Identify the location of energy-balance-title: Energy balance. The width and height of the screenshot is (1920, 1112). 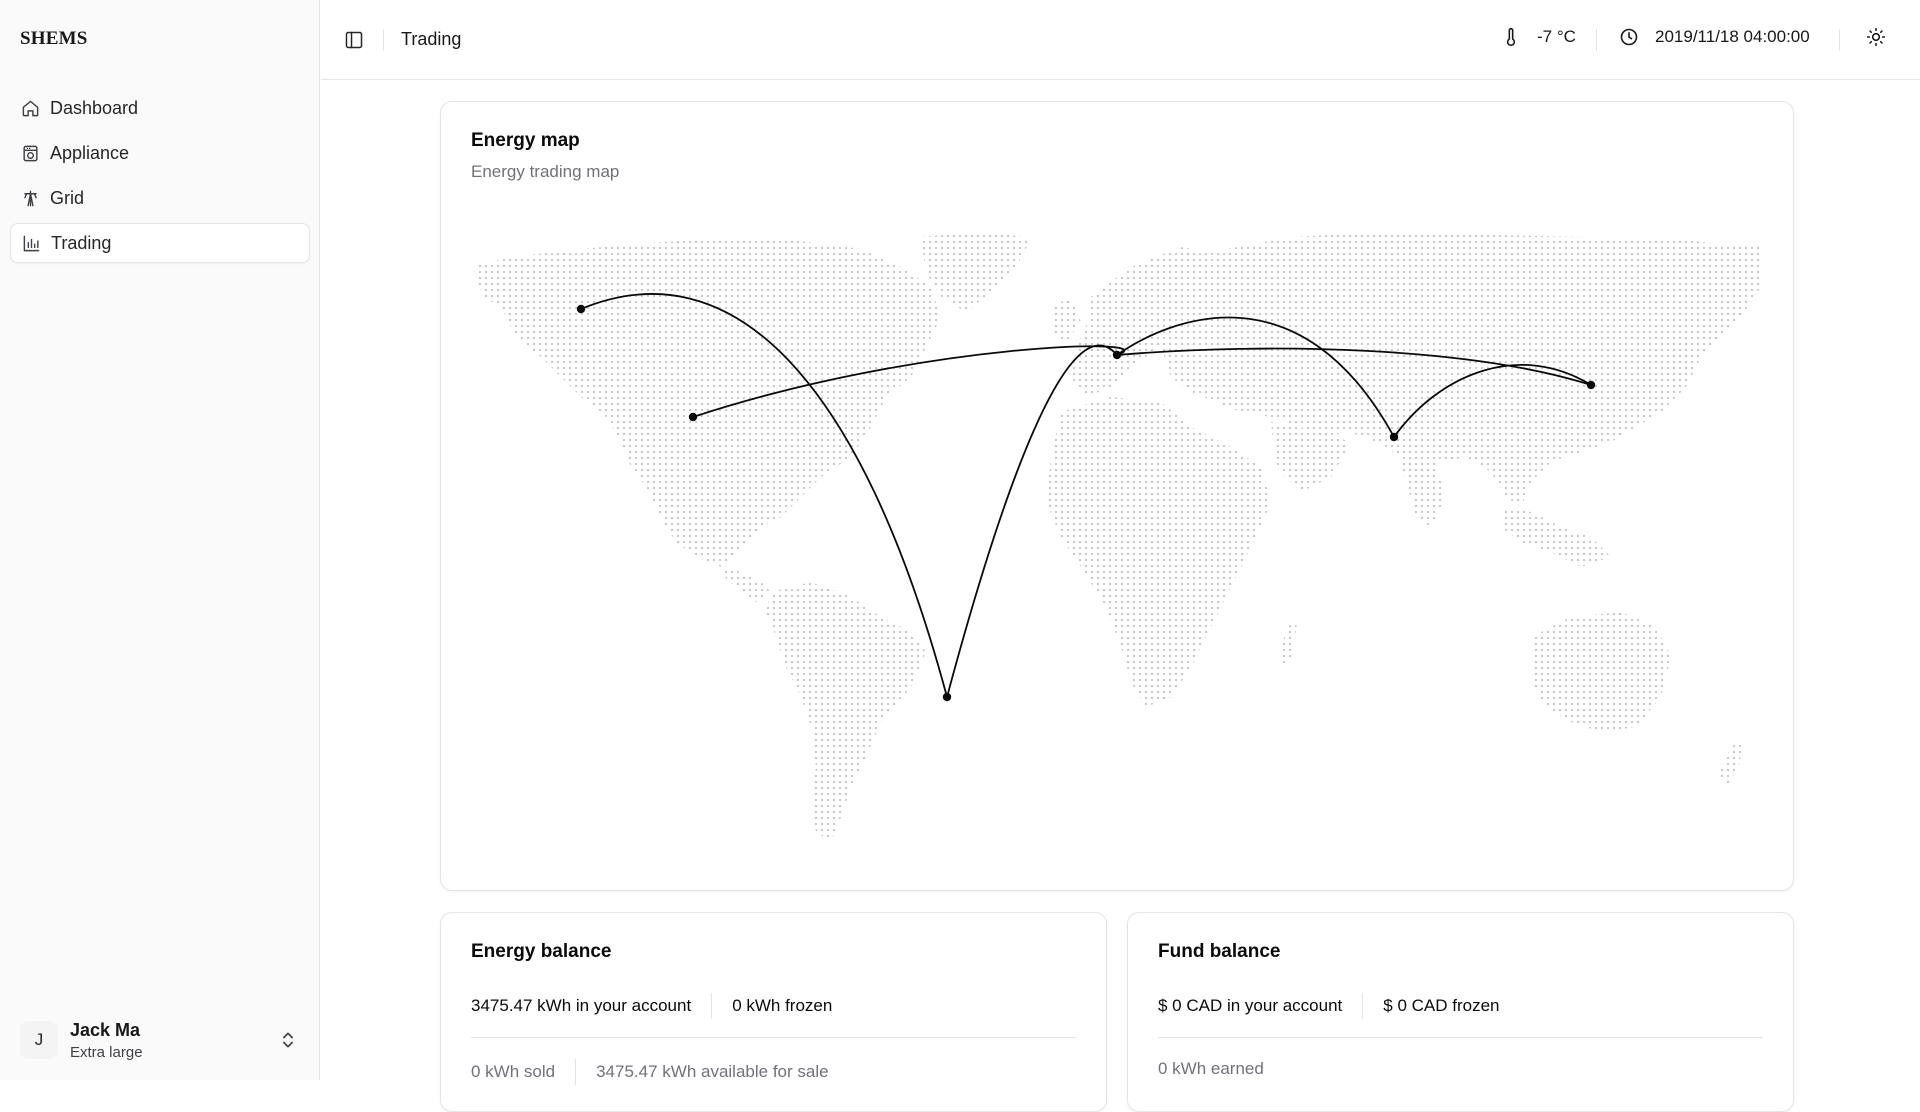
(541, 951).